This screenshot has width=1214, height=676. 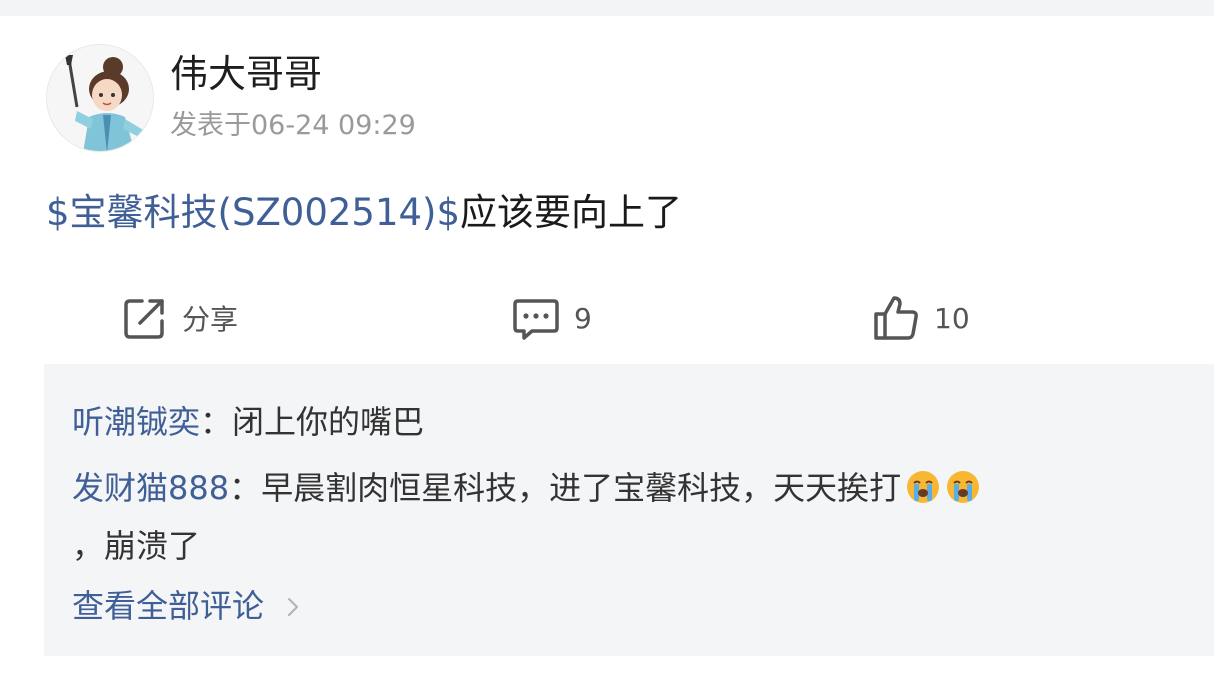 What do you see at coordinates (333, 125) in the screenshot?
I see `post-timestamp: 06-24 09:29` at bounding box center [333, 125].